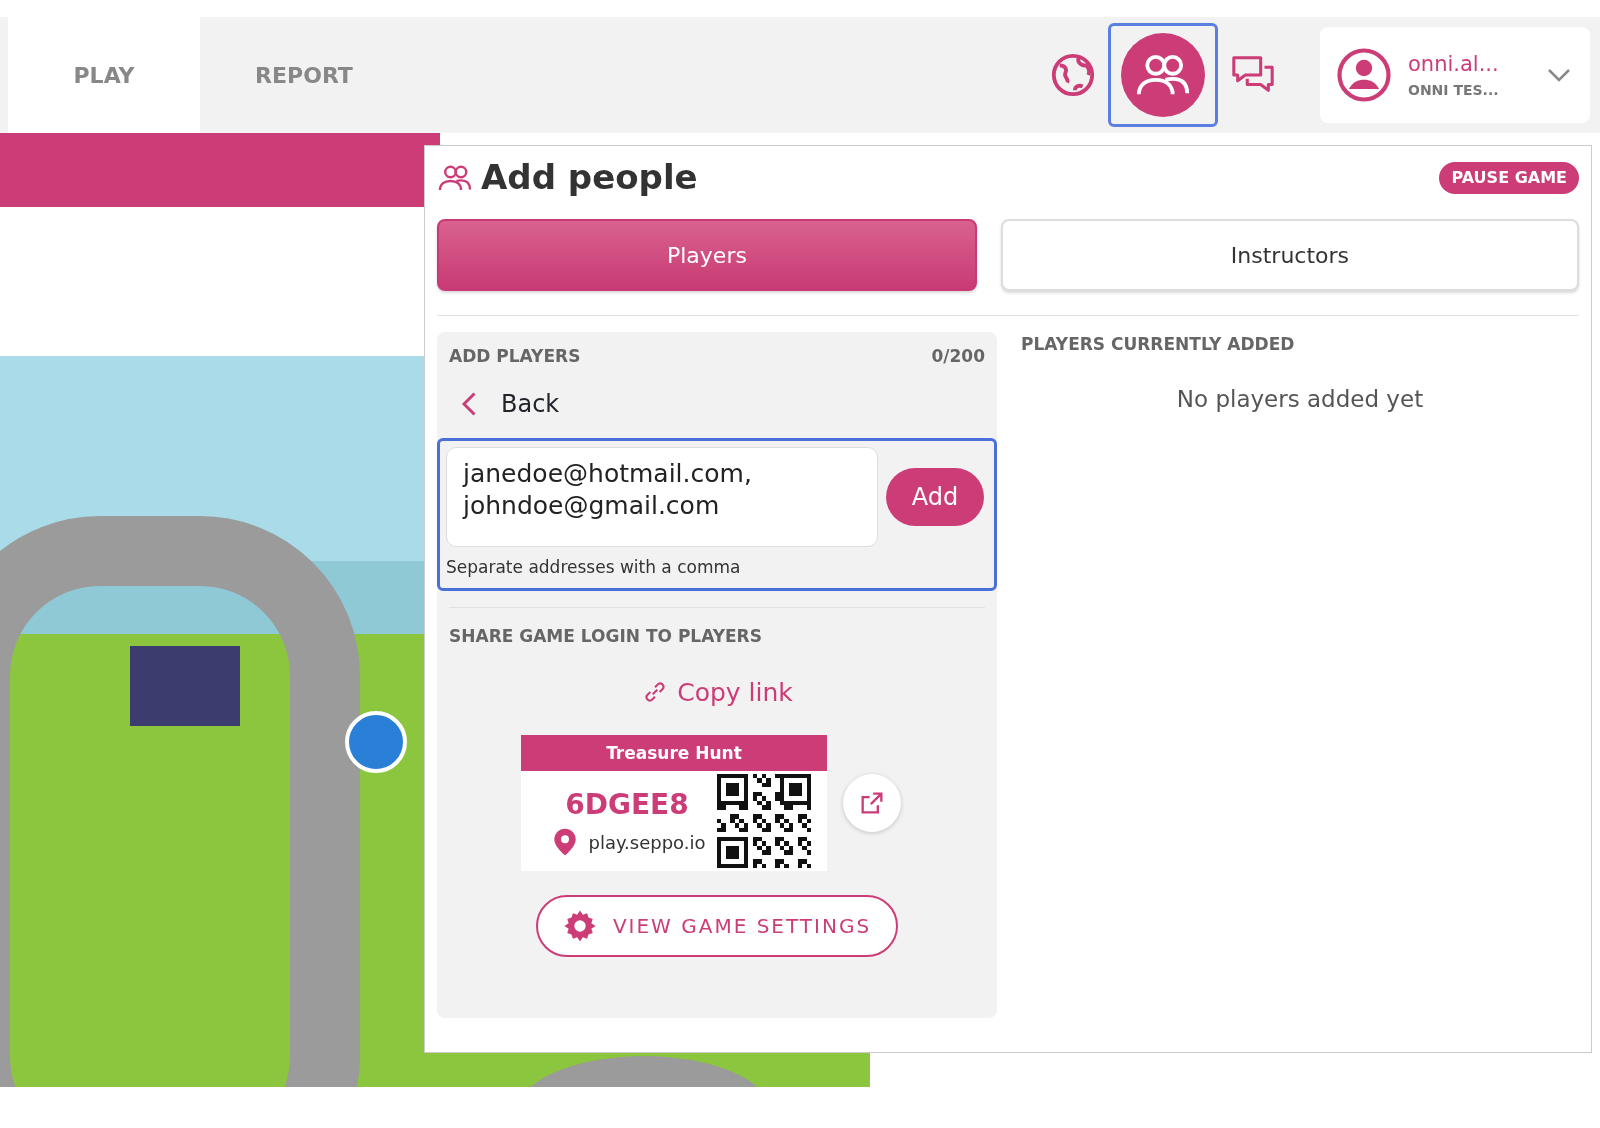  Describe the element at coordinates (606, 636) in the screenshot. I see `section-heading: SHARE GAME LOGIN TO PLAYERS` at that location.